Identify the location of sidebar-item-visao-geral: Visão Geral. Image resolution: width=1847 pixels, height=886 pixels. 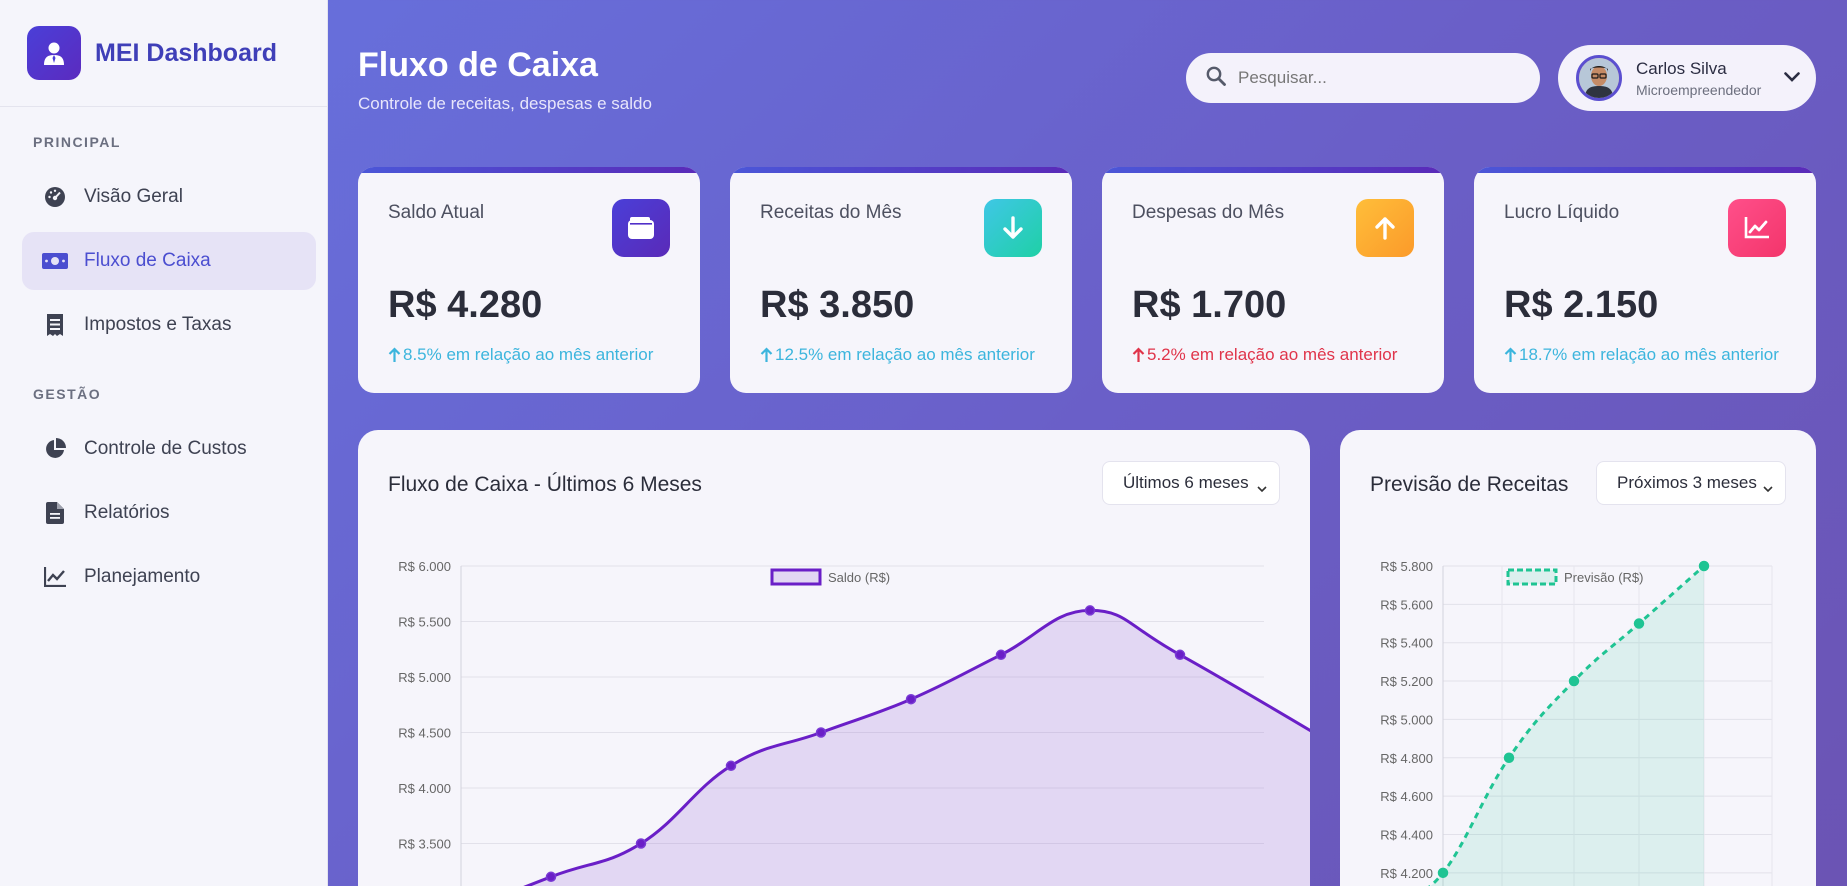
(169, 197).